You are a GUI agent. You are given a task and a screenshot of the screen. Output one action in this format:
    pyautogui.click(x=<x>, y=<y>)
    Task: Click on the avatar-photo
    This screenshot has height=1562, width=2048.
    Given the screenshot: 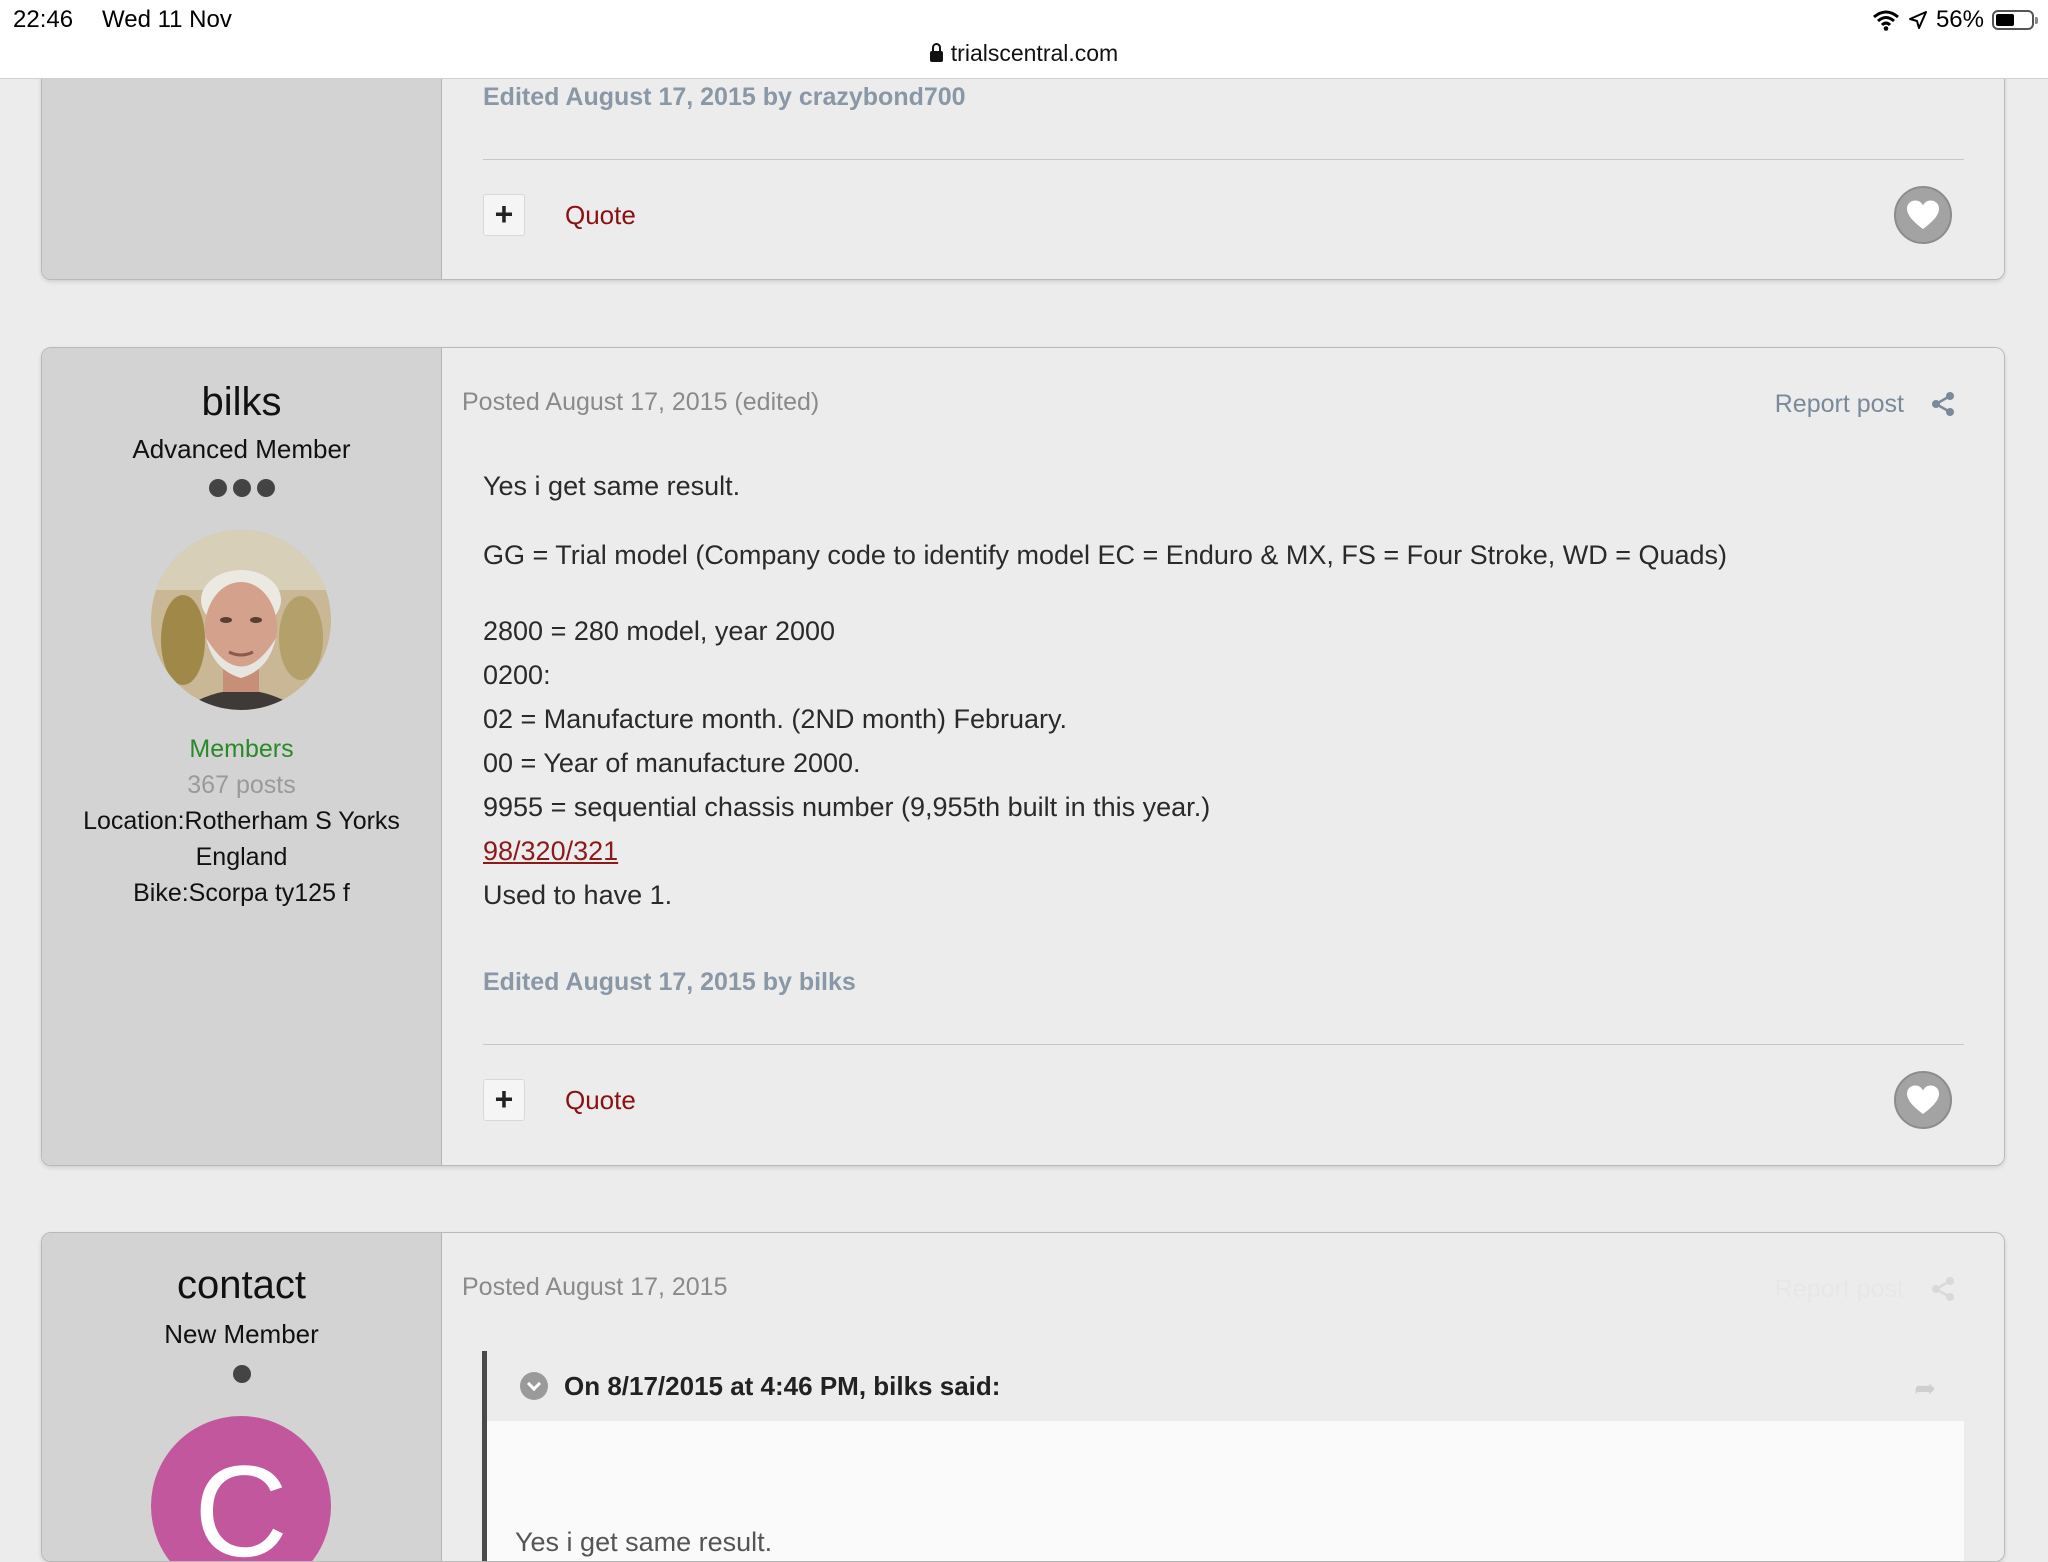 What is the action you would take?
    pyautogui.click(x=241, y=620)
    